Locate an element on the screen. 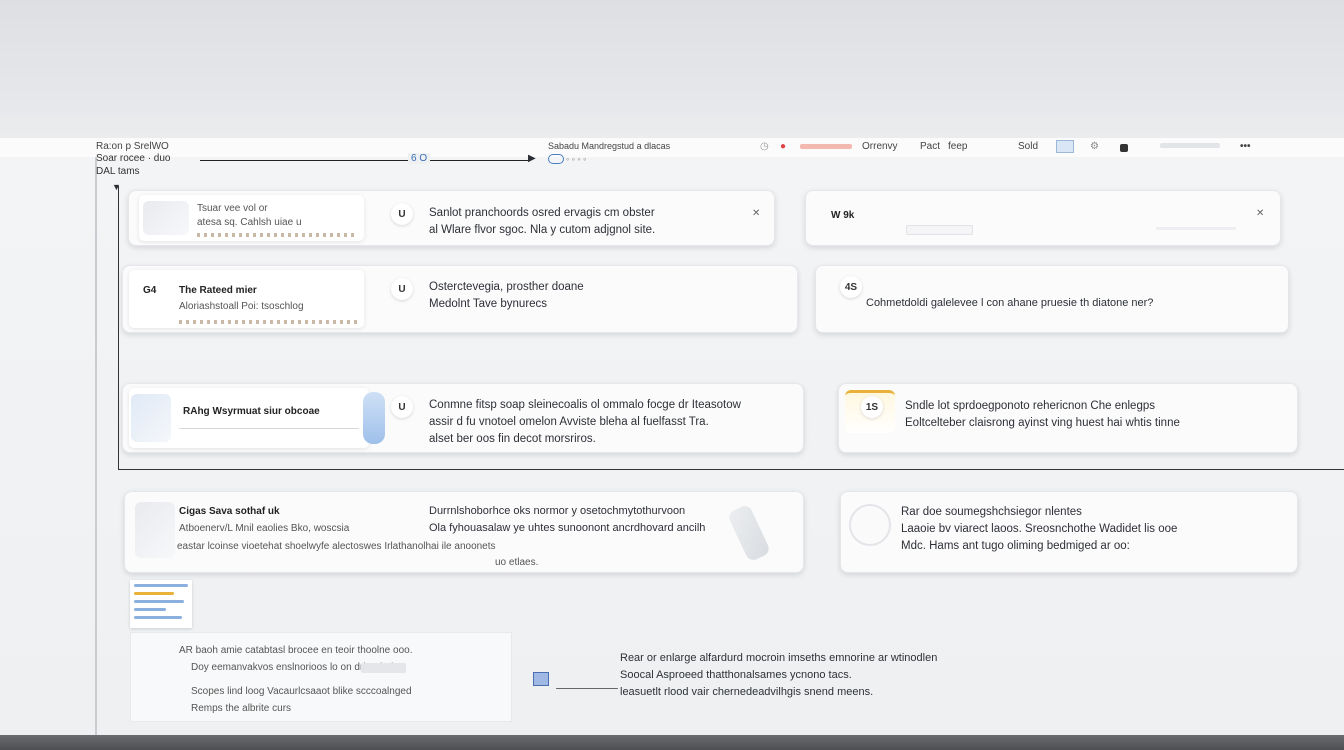 Image resolution: width=1344 pixels, height=750 pixels. card-1-side-sub: atesa sq. Cahlsh uiae u is located at coordinates (249, 222).